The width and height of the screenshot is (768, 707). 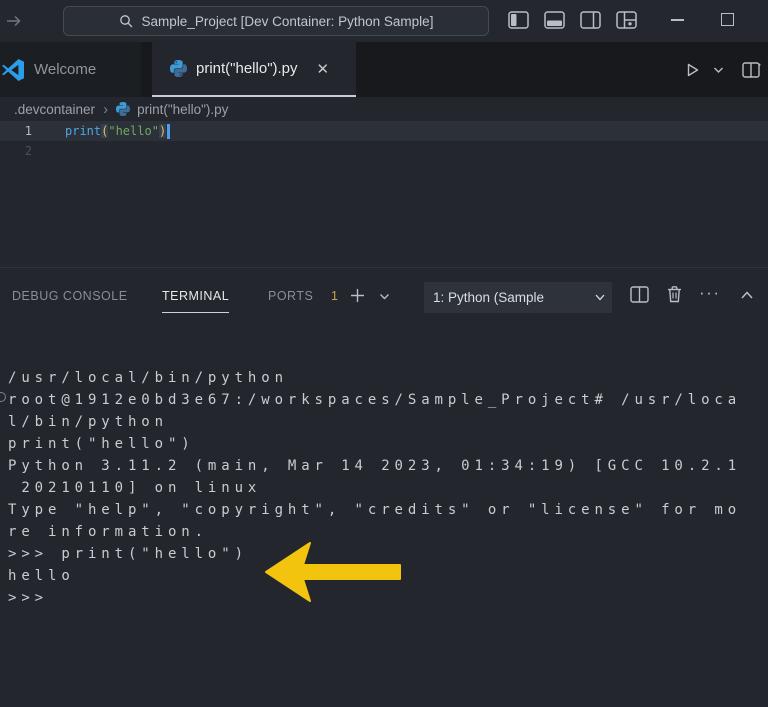 What do you see at coordinates (28, 598) in the screenshot?
I see `terminal-line: >>>` at bounding box center [28, 598].